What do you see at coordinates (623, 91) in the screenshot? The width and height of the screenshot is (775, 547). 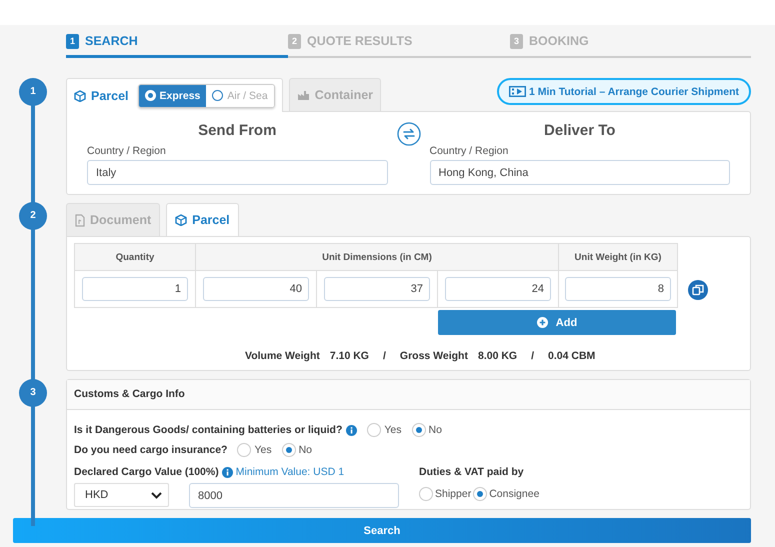 I see `tutorial-link: 1 Min Tutorial – Arrange Courier Shipment` at bounding box center [623, 91].